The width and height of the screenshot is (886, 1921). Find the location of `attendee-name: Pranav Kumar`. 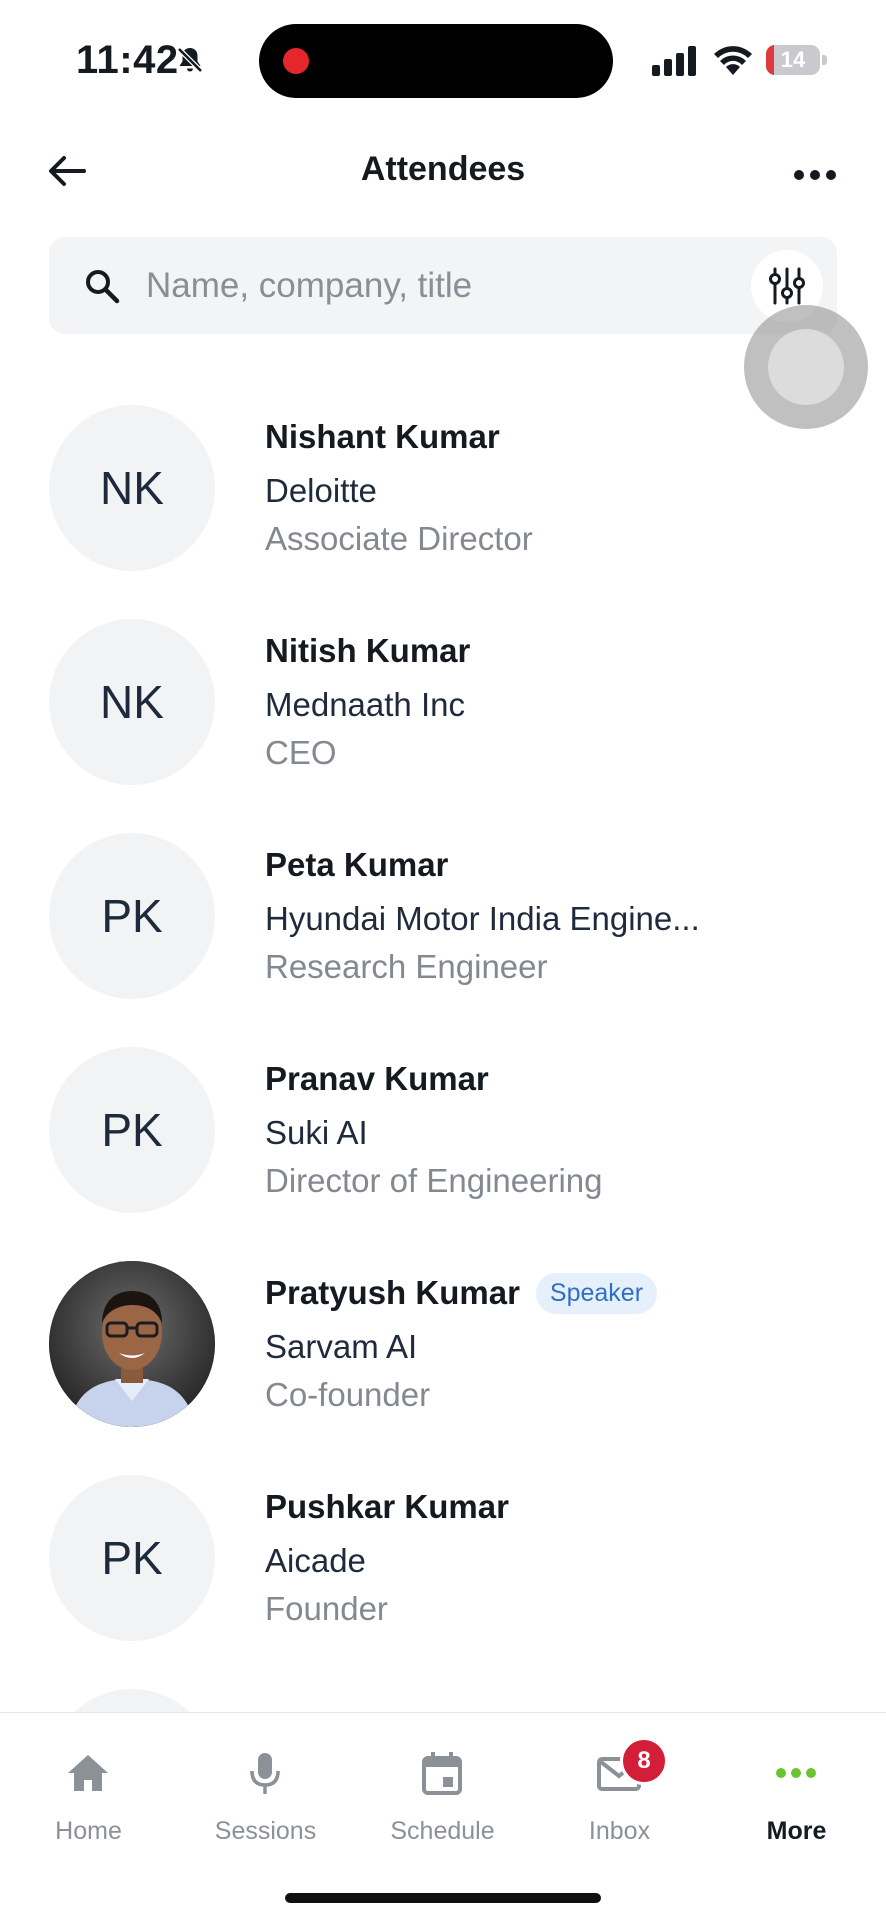

attendee-name: Pranav Kumar is located at coordinates (377, 1078).